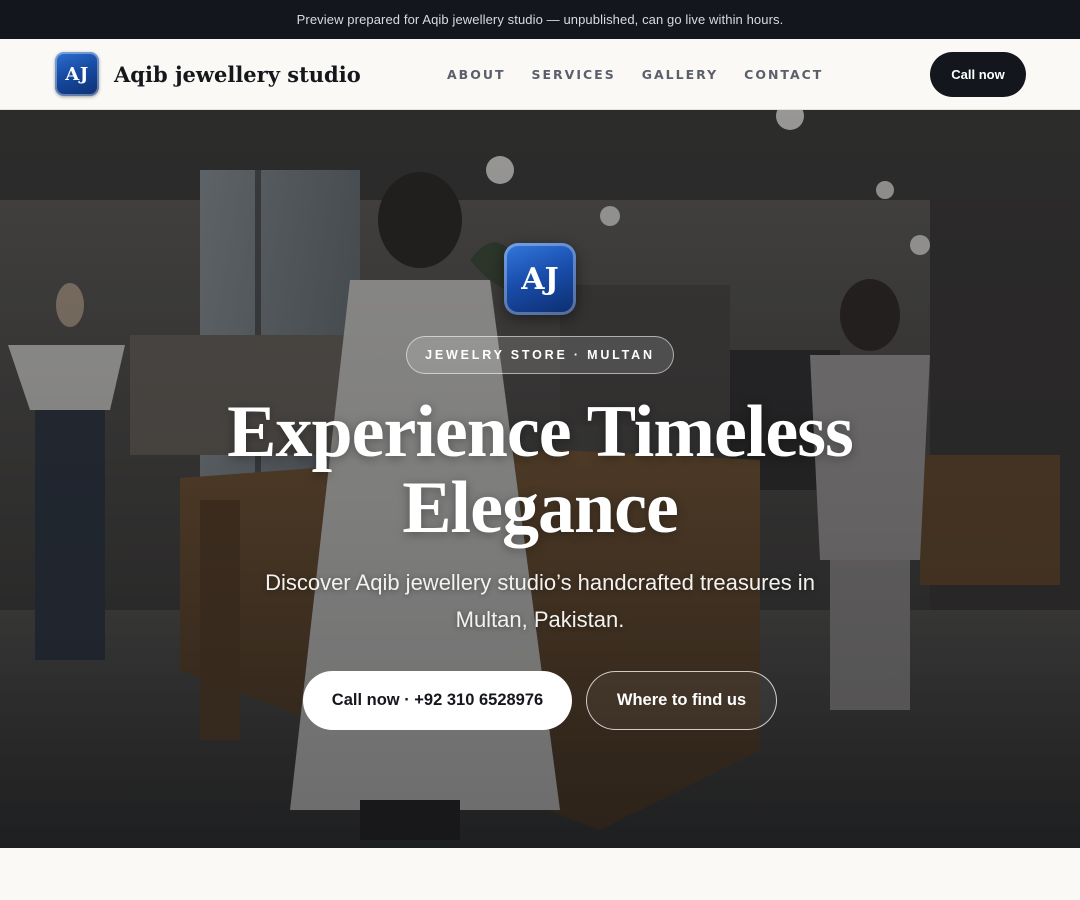 This screenshot has width=1080, height=900. I want to click on brand-logo: AJ, so click(77, 74).